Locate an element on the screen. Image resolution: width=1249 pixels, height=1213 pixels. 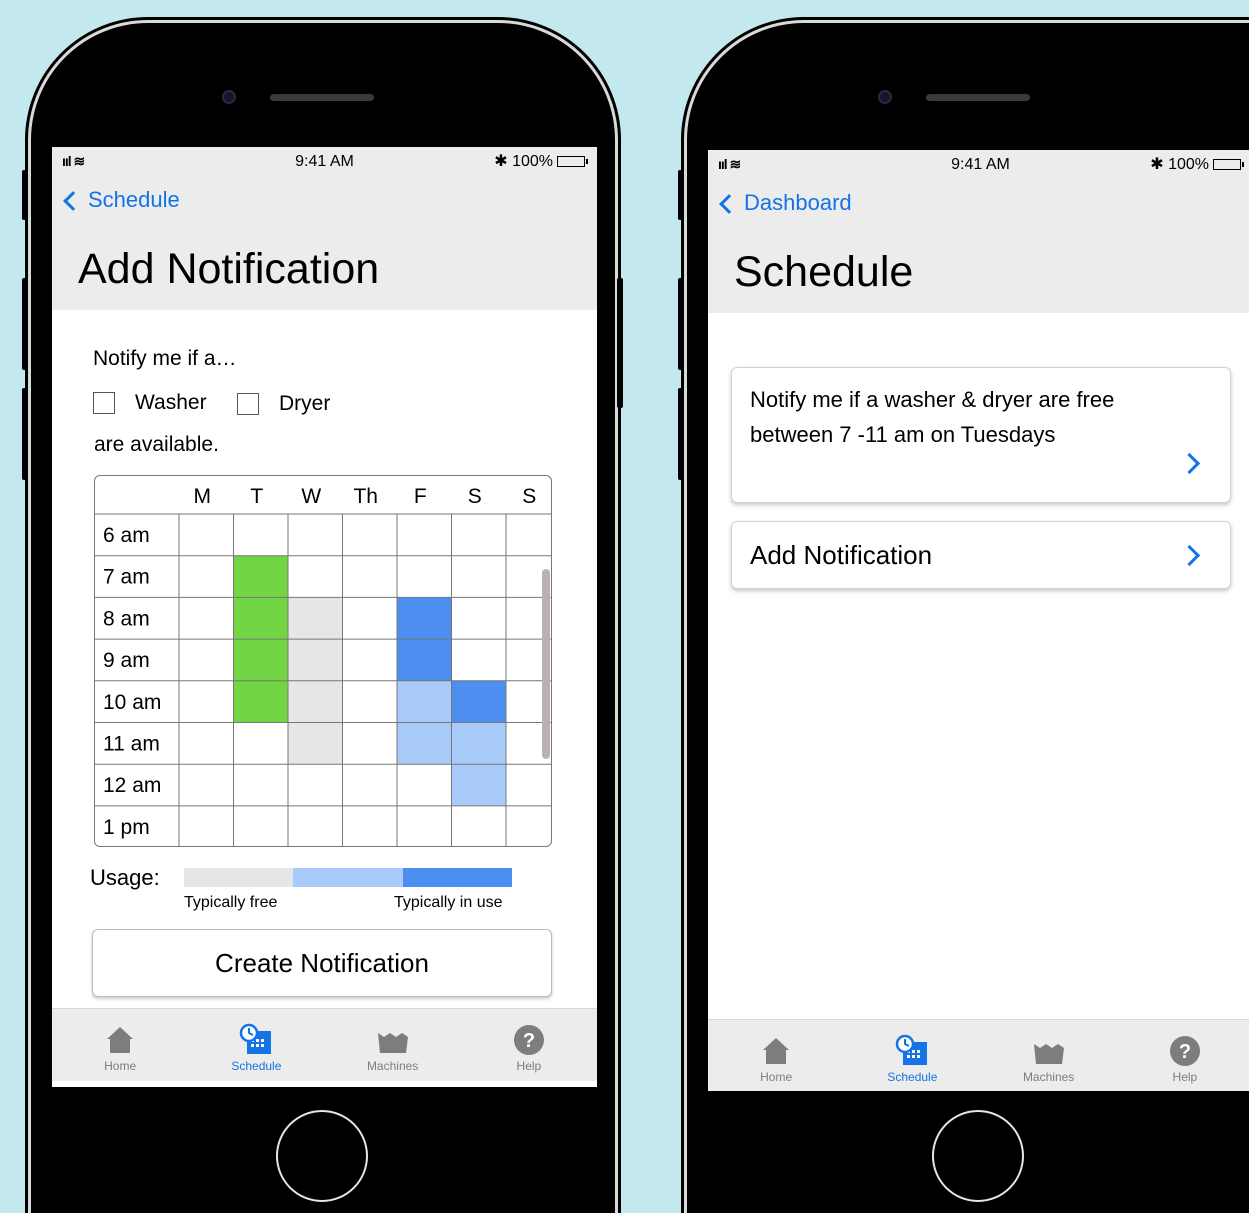
usage-moderate-swatch is located at coordinates (348, 877).